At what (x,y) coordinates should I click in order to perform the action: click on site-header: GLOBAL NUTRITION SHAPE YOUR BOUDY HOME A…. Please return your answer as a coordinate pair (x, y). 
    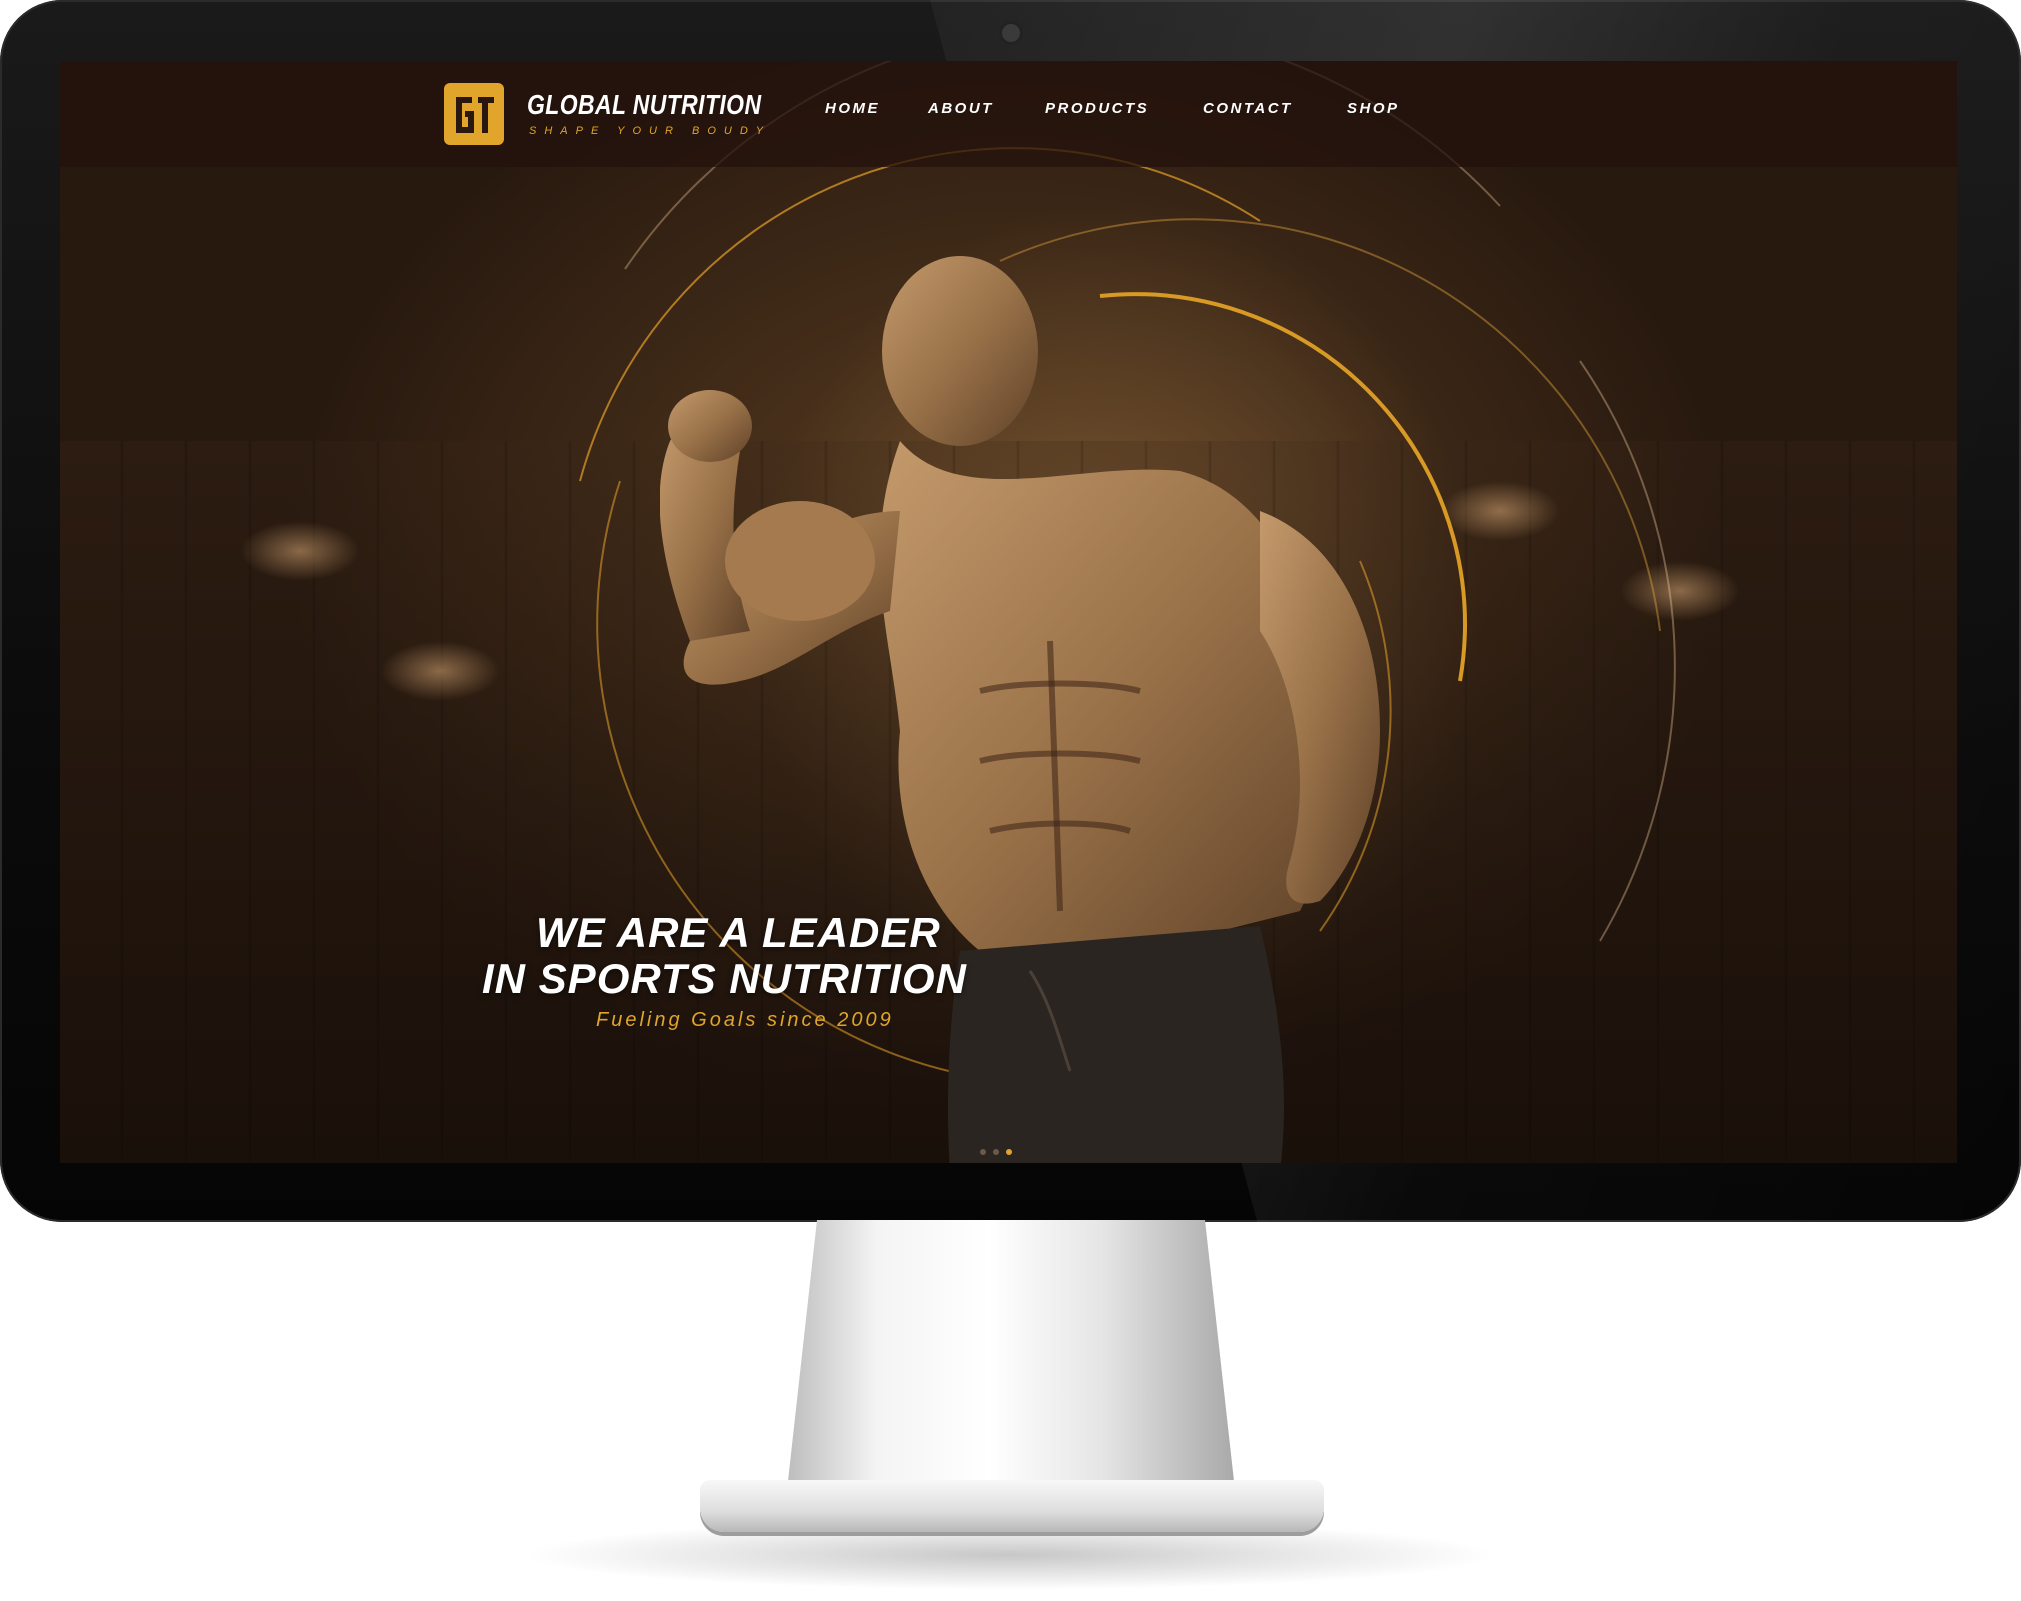
    Looking at the image, I should click on (1008, 114).